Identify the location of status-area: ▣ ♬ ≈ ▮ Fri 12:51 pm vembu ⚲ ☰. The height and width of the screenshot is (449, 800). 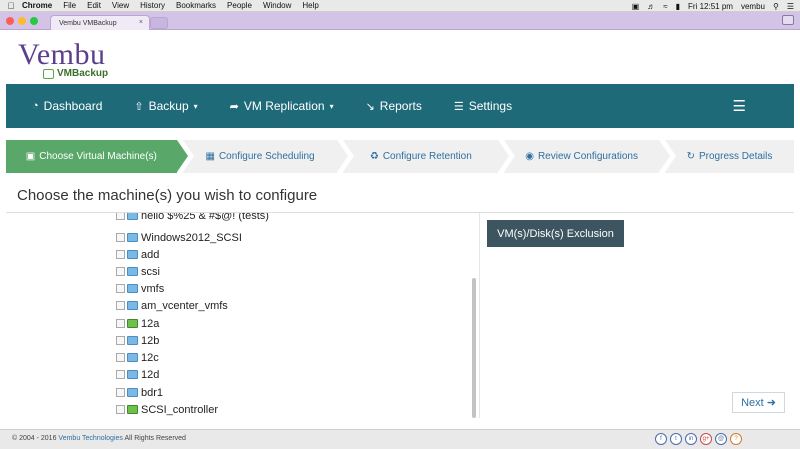
(713, 6).